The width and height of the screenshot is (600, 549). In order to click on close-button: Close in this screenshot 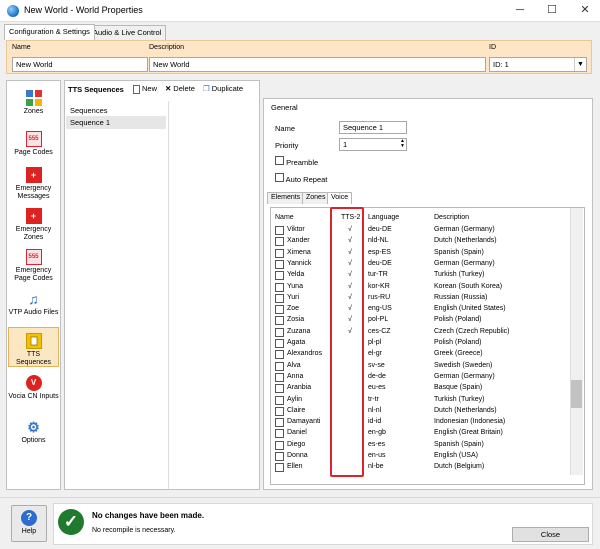, I will do `click(550, 534)`.